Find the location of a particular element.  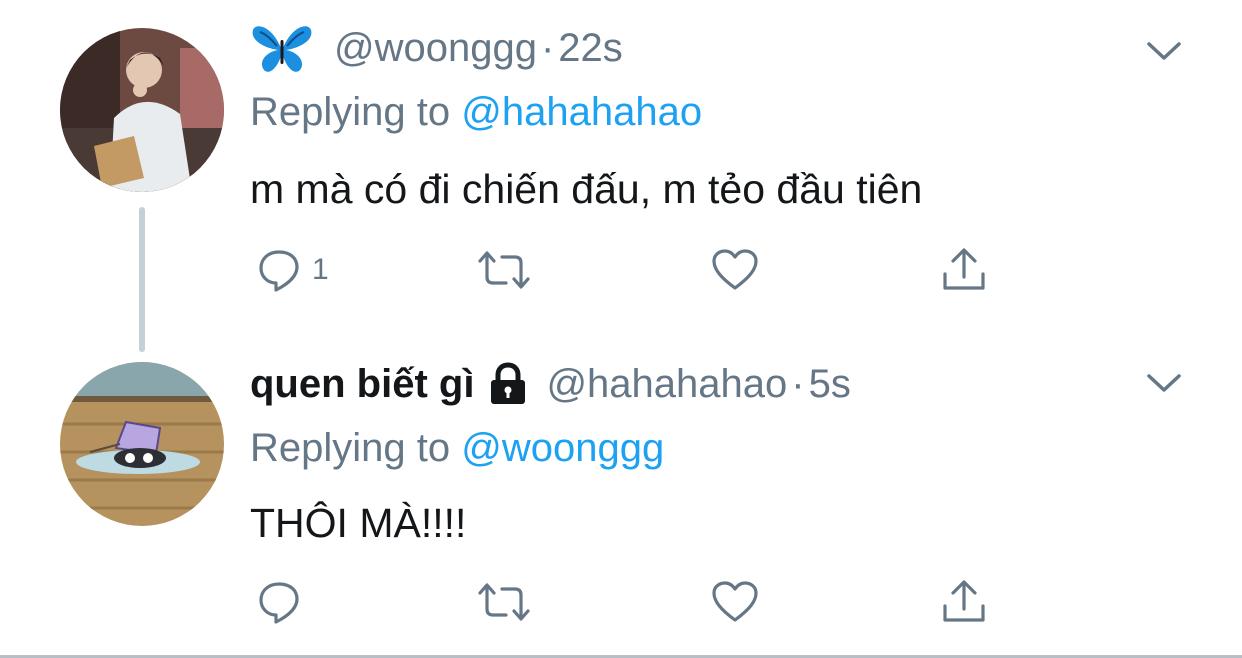

tweet-header: @woonggg · 22s is located at coordinates (436, 48).